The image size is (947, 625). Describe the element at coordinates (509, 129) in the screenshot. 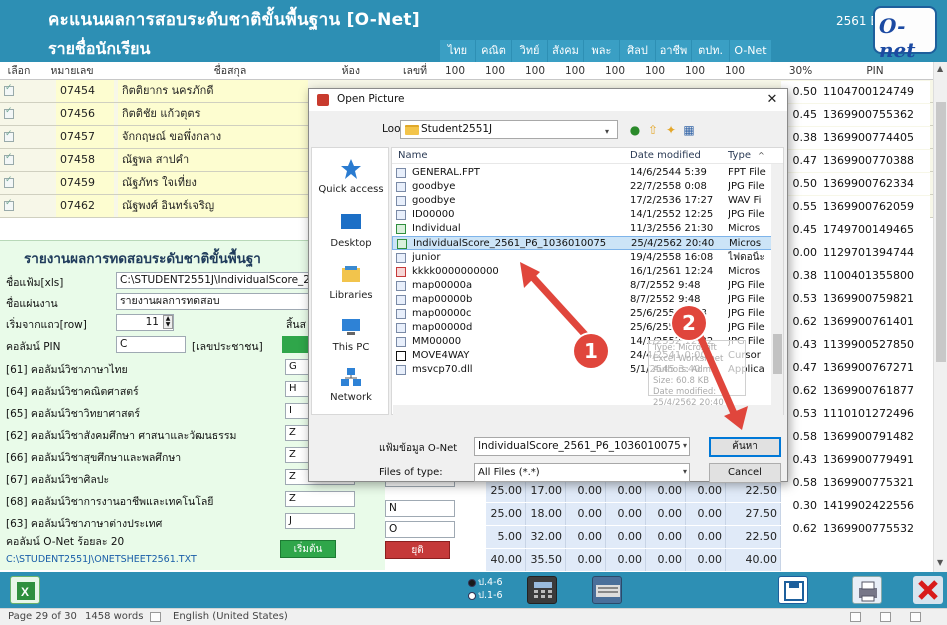

I see `look-in-select: Student2551J ▾` at that location.